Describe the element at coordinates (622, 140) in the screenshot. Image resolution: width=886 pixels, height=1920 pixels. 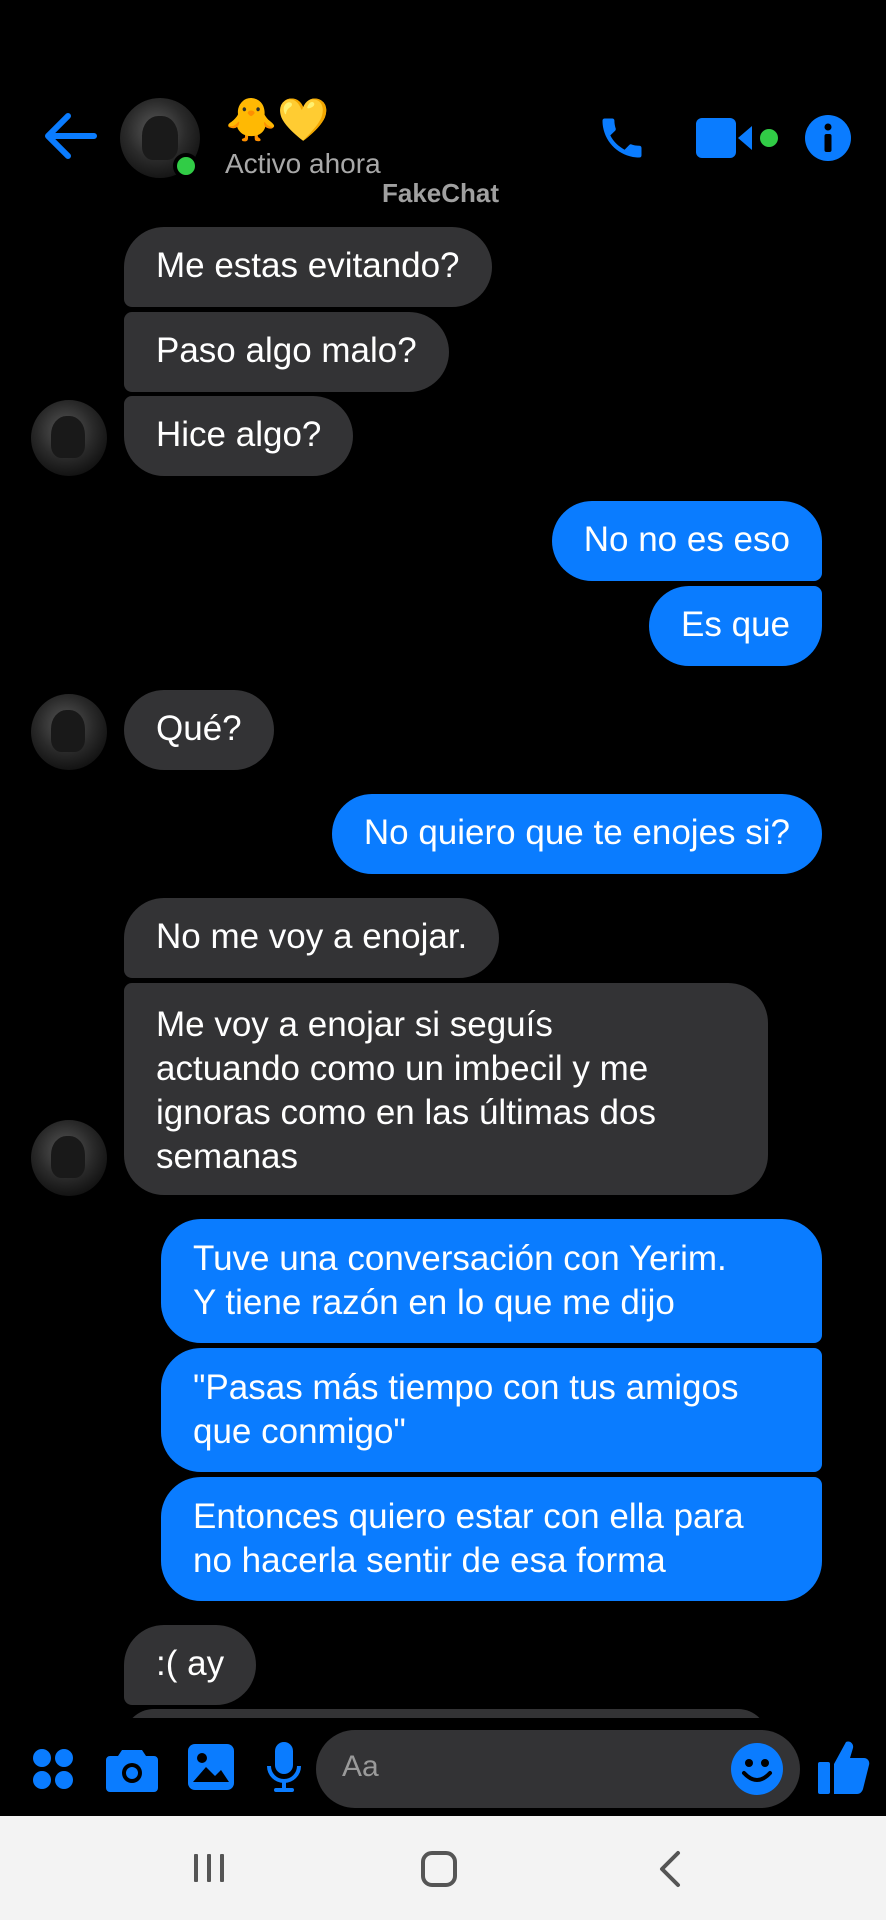
I see `phone-icon` at that location.